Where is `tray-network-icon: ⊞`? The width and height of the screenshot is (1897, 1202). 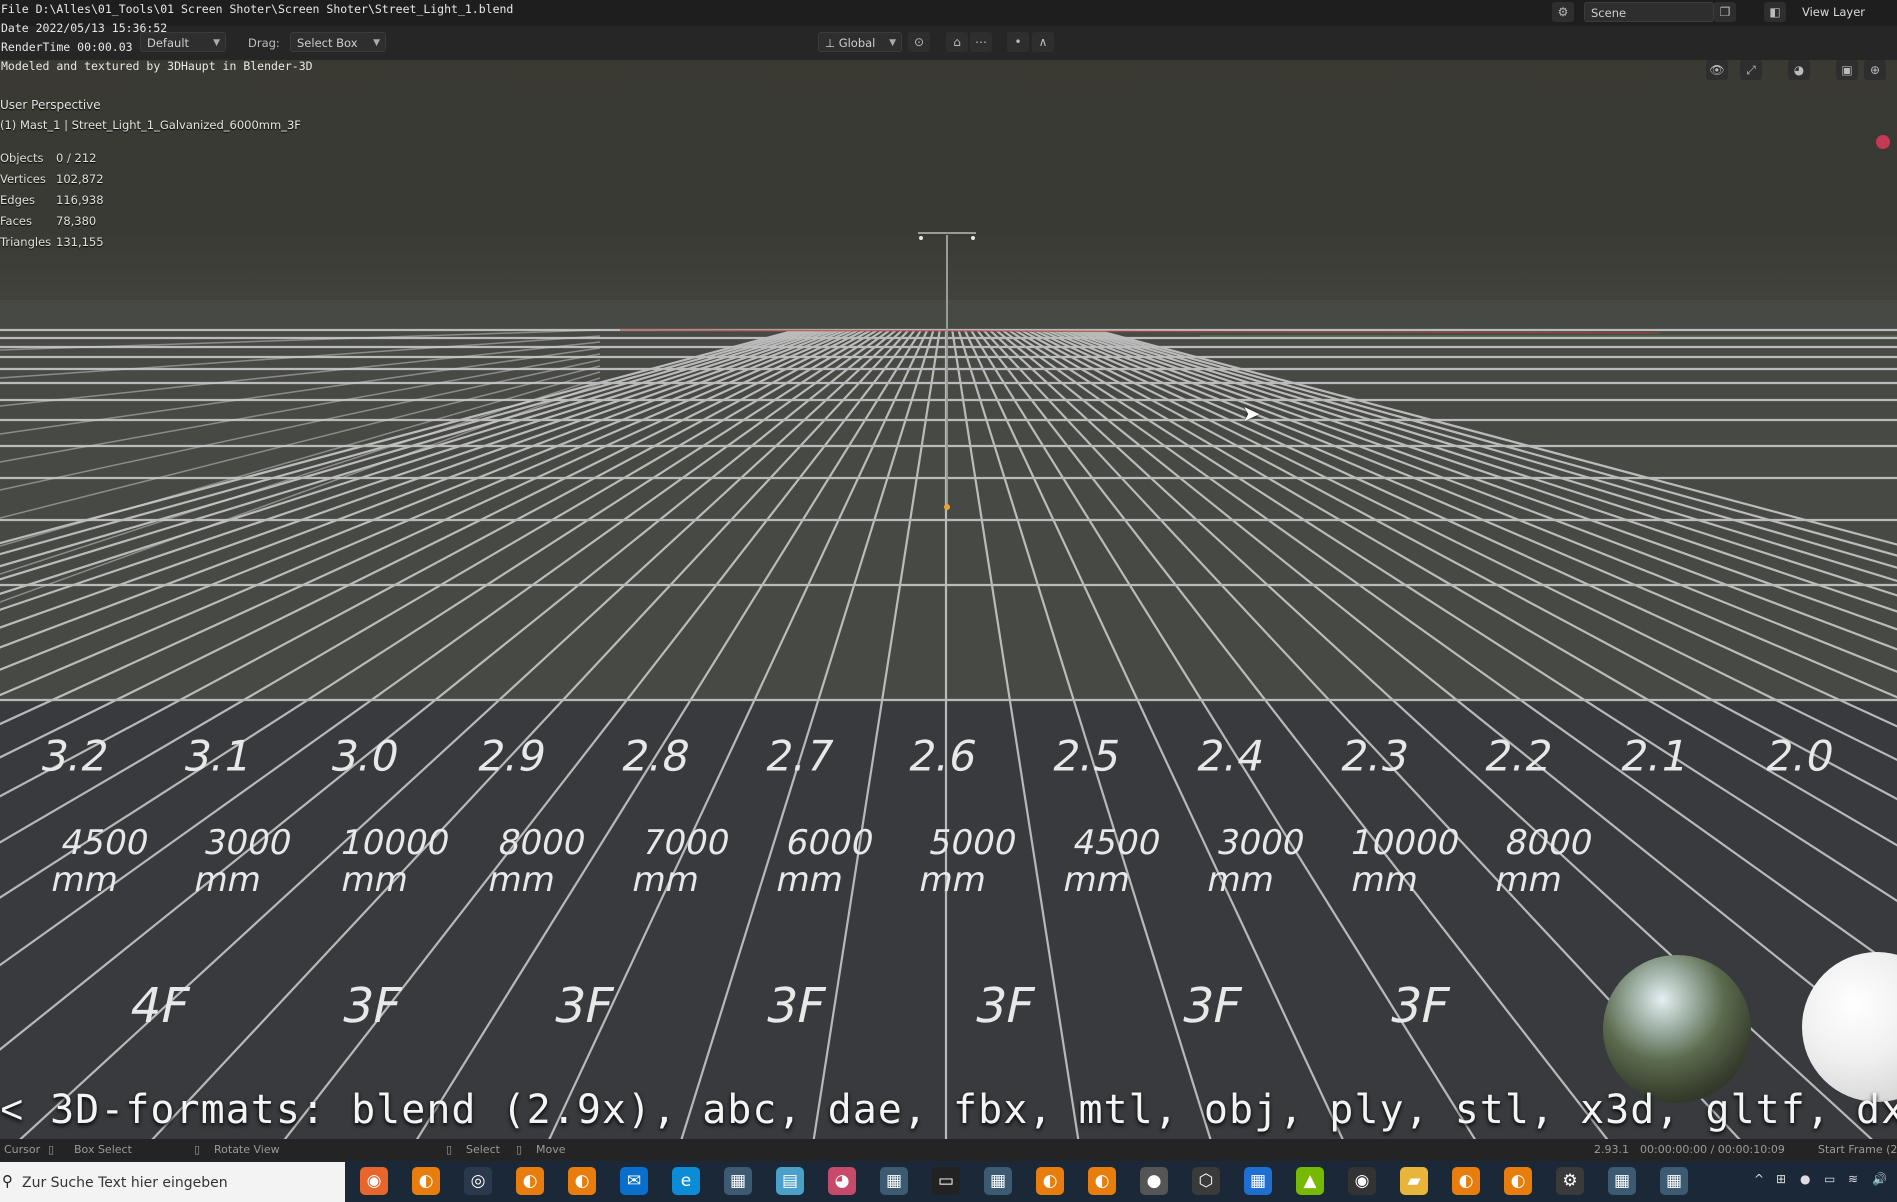 tray-network-icon: ⊞ is located at coordinates (1781, 1179).